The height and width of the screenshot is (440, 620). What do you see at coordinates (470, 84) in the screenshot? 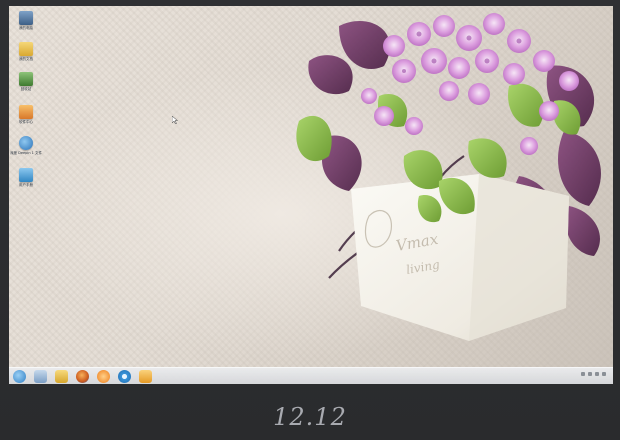
I see `flower-cluster` at bounding box center [470, 84].